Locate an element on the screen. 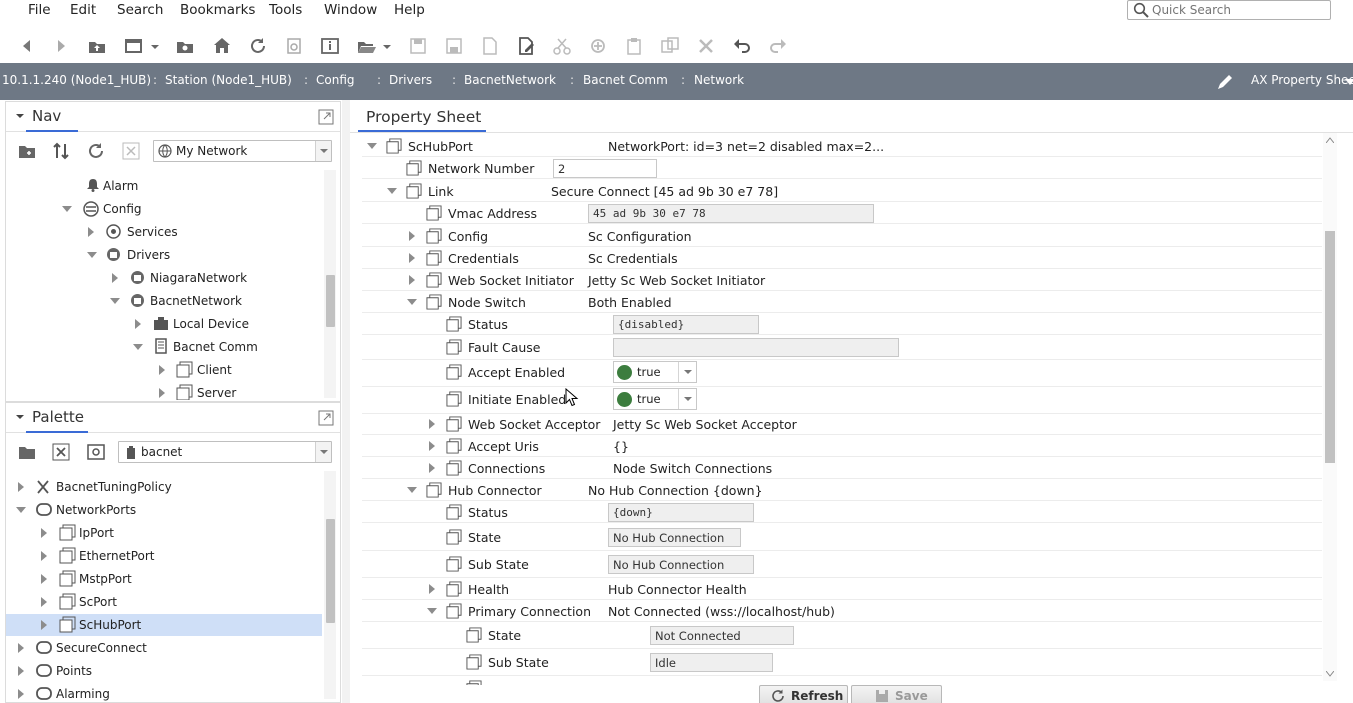 The image size is (1353, 703). redo-icon is located at coordinates (778, 46).